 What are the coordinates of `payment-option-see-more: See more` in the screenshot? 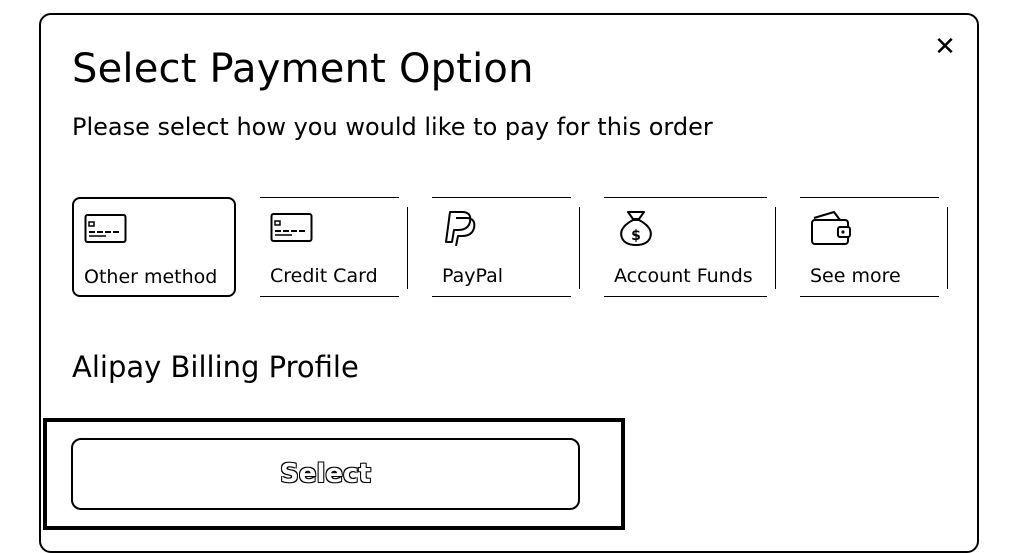 It's located at (869, 247).